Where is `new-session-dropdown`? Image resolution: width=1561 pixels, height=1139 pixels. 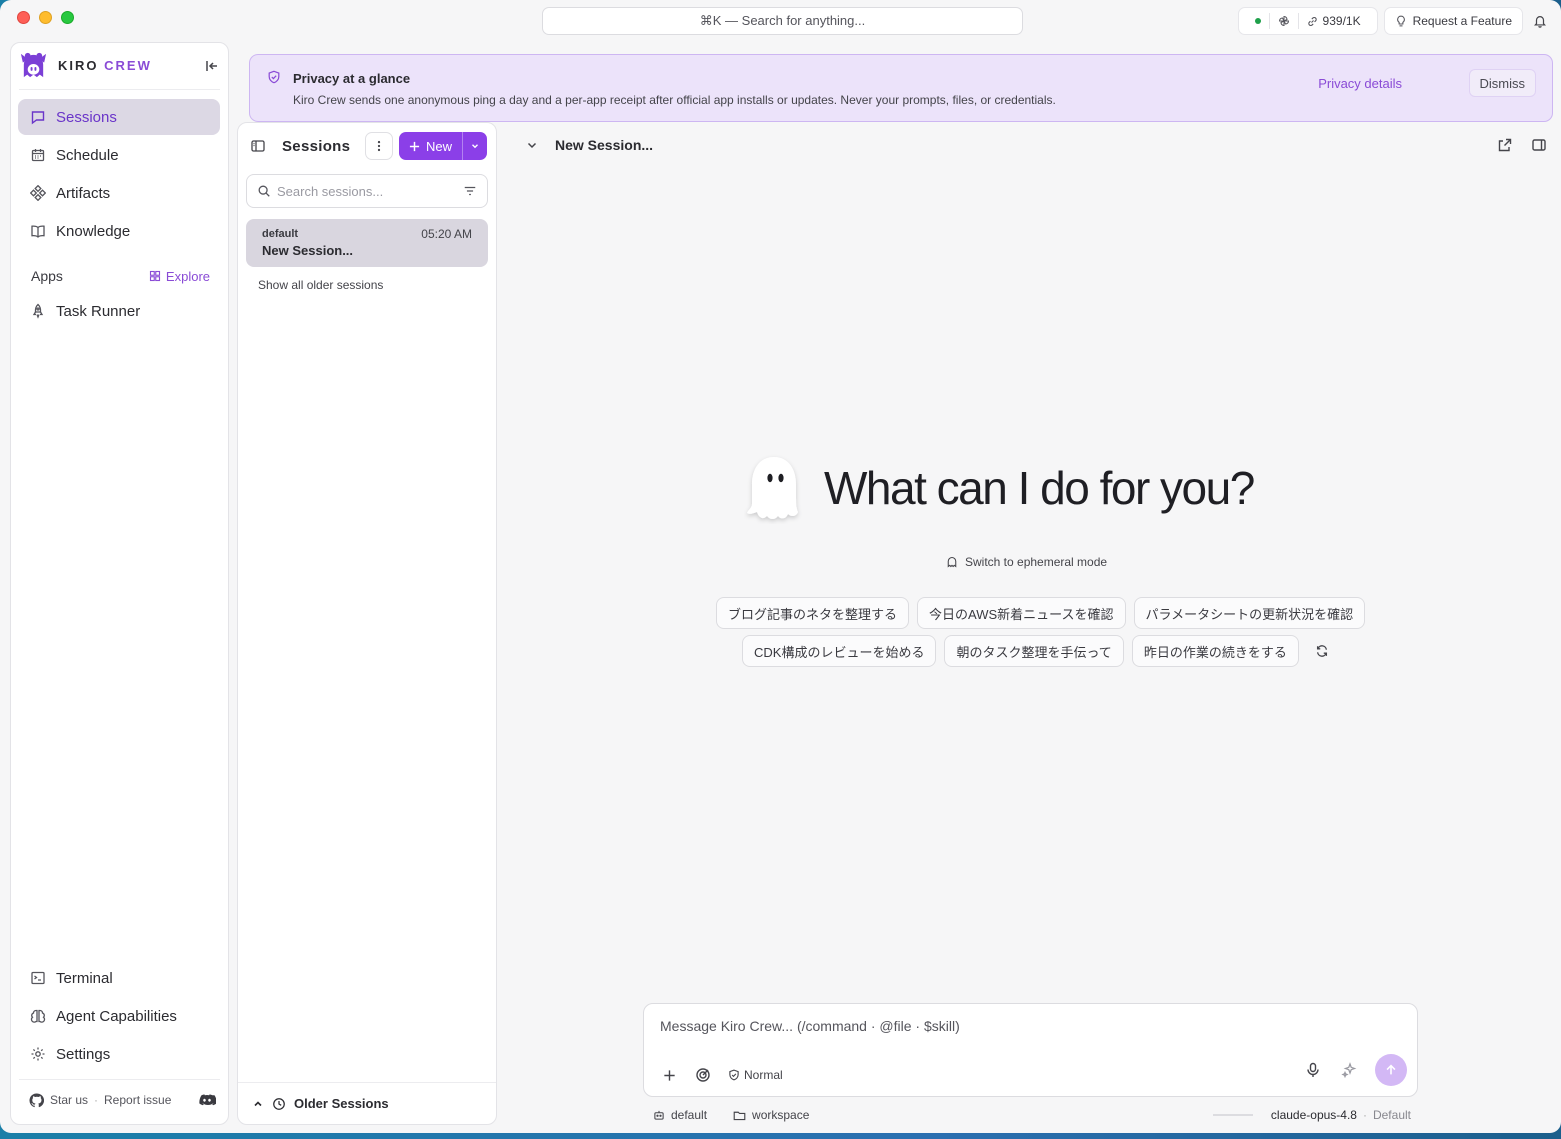 new-session-dropdown is located at coordinates (475, 146).